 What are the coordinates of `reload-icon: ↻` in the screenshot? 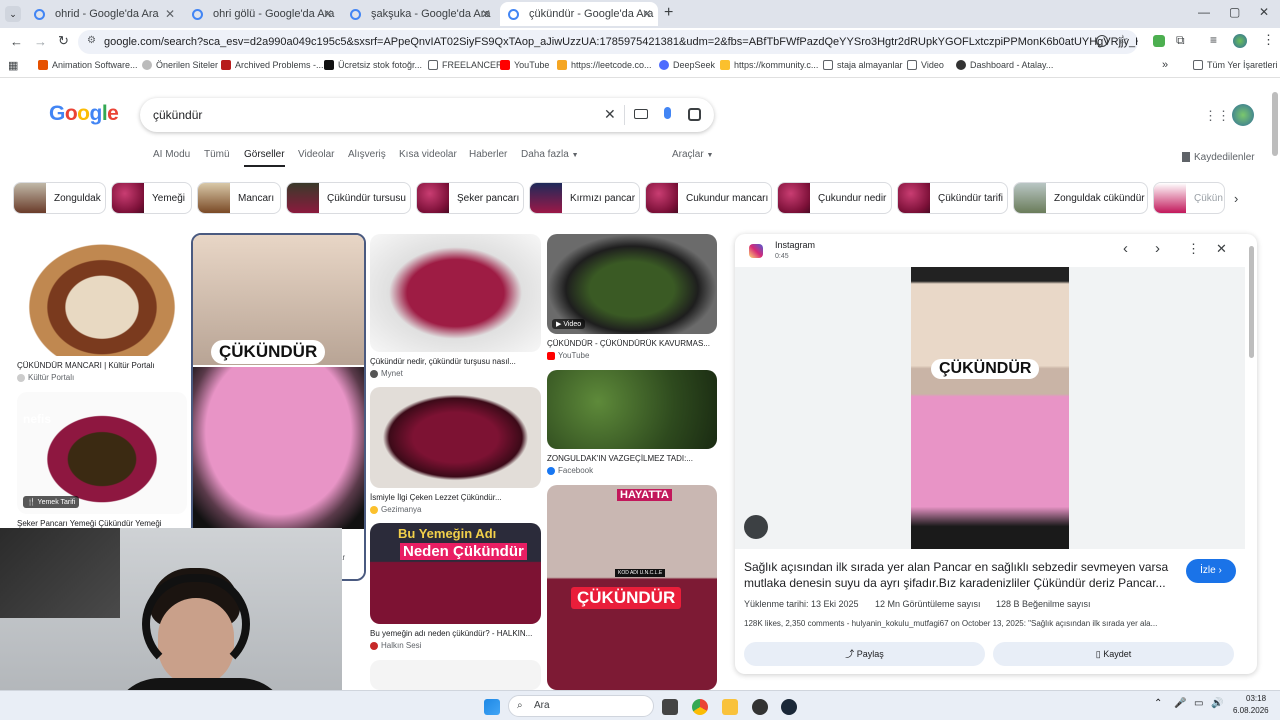 It's located at (63, 41).